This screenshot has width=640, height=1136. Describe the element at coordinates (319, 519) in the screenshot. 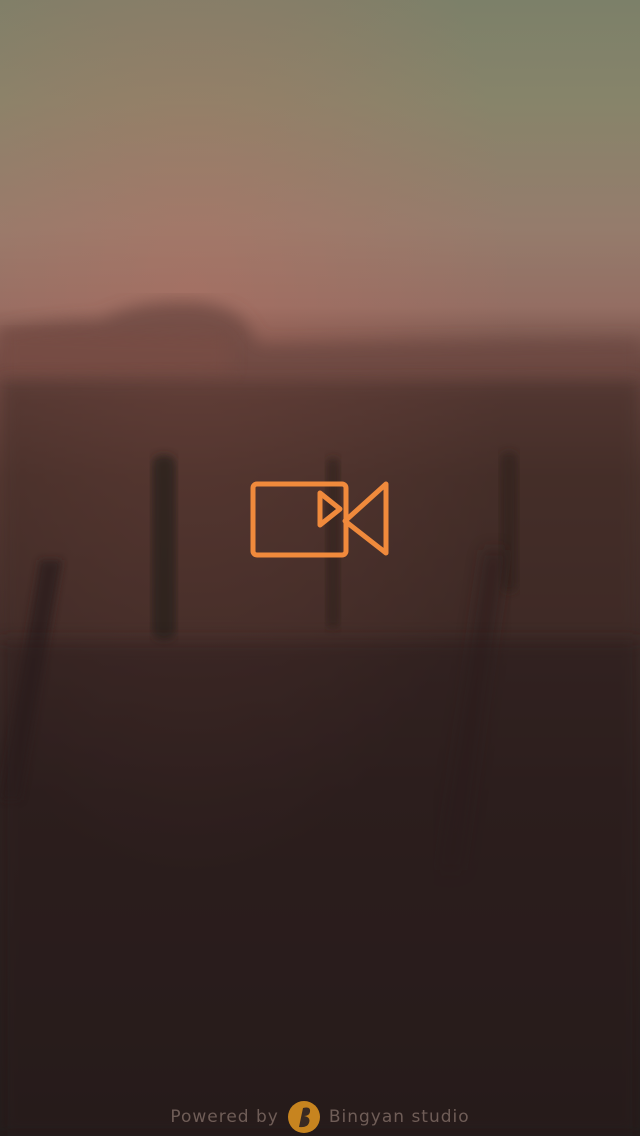

I see `video-camera-icon` at that location.